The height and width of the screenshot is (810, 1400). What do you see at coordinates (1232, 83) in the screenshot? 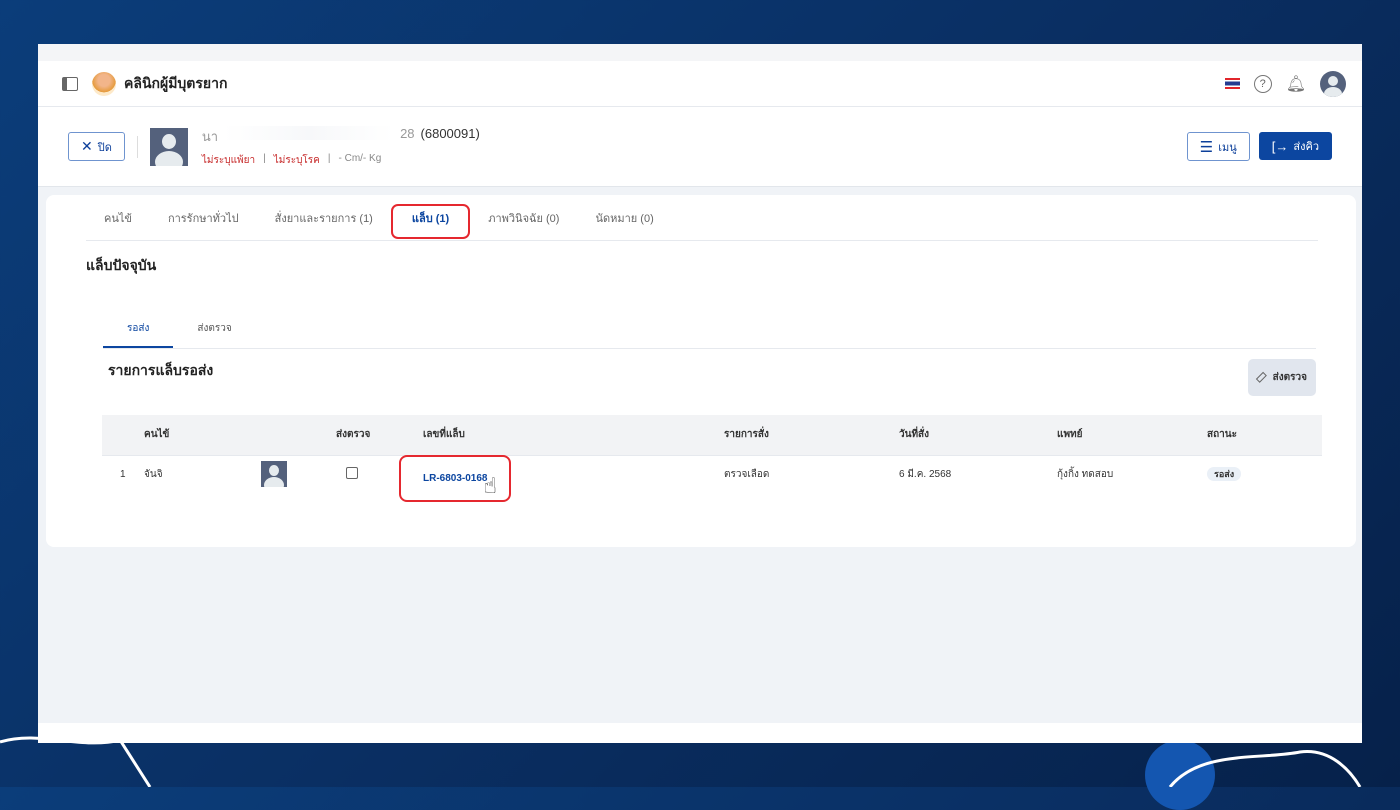
I see `thai-flag-icon` at bounding box center [1232, 83].